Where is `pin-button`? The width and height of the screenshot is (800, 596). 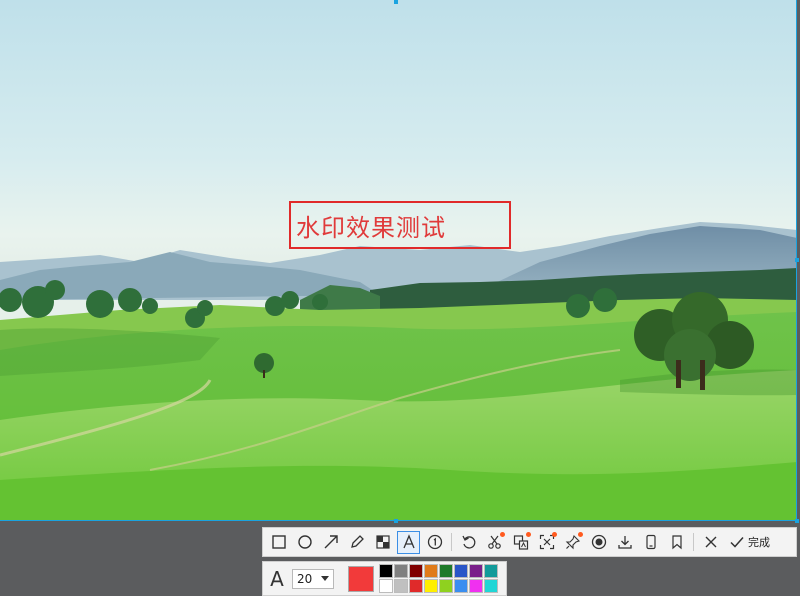 pin-button is located at coordinates (572, 542).